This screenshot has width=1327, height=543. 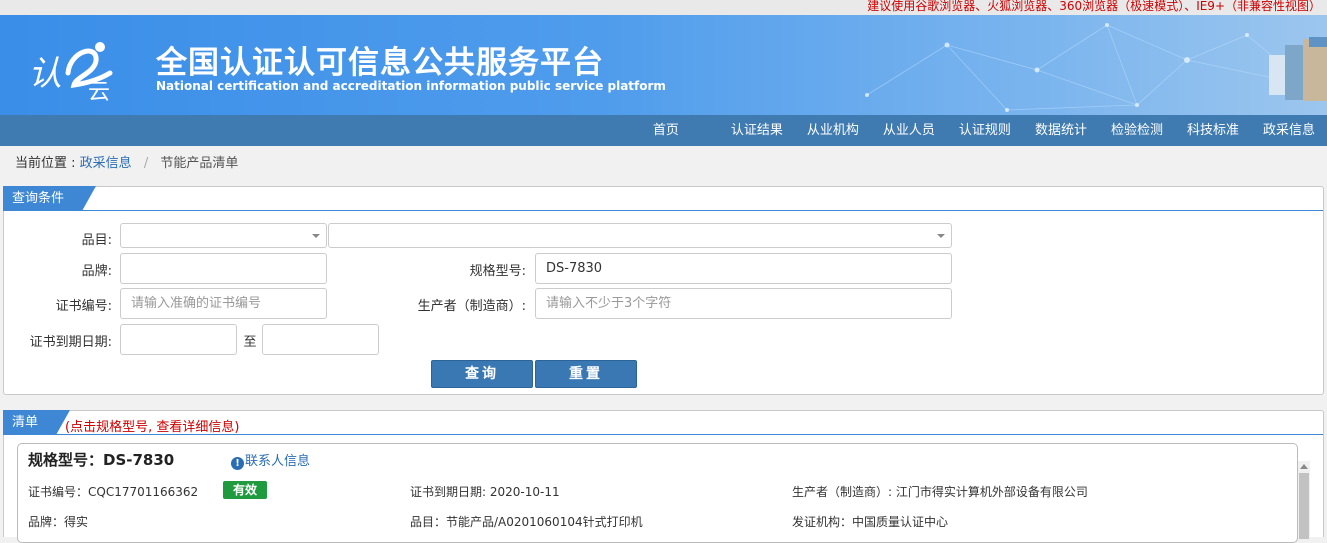 What do you see at coordinates (497, 271) in the screenshot?
I see `model-label: 规格型号:` at bounding box center [497, 271].